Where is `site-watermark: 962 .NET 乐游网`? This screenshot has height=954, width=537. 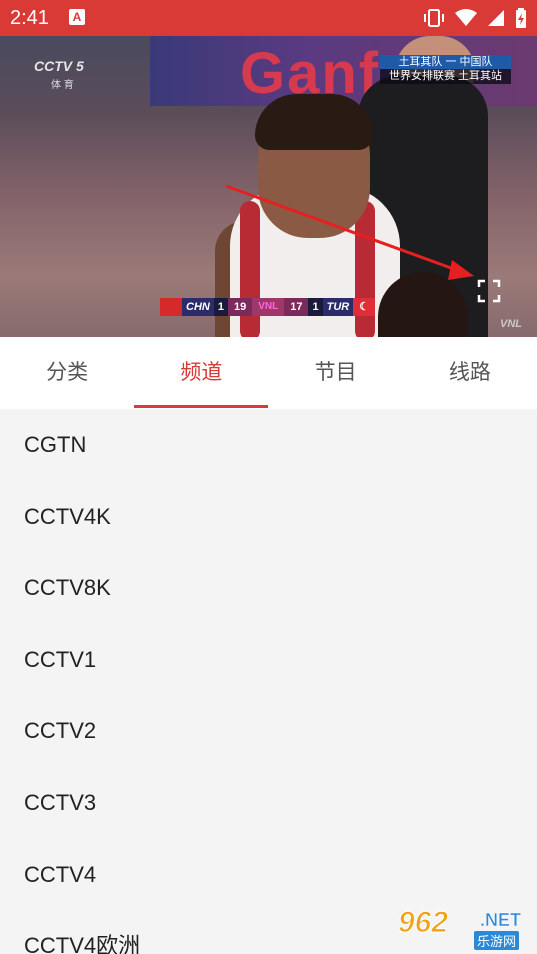
site-watermark: 962 .NET 乐游网 is located at coordinates (463, 928).